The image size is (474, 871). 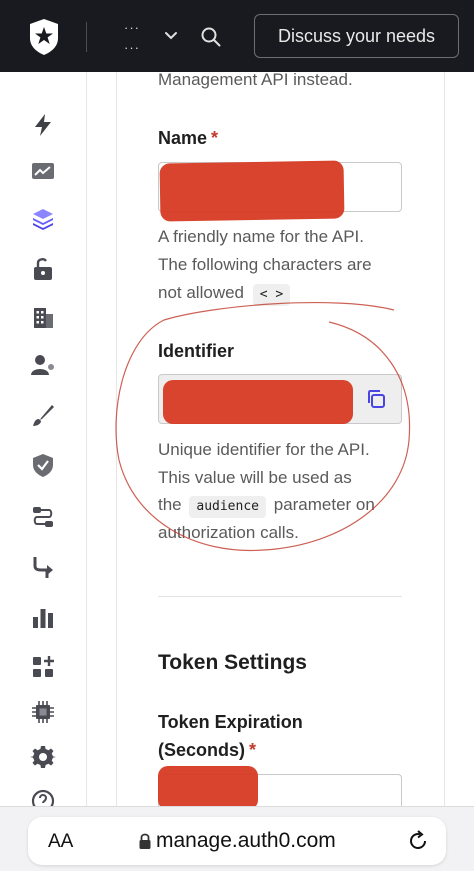 What do you see at coordinates (183, 138) in the screenshot?
I see `name-label-text: Name` at bounding box center [183, 138].